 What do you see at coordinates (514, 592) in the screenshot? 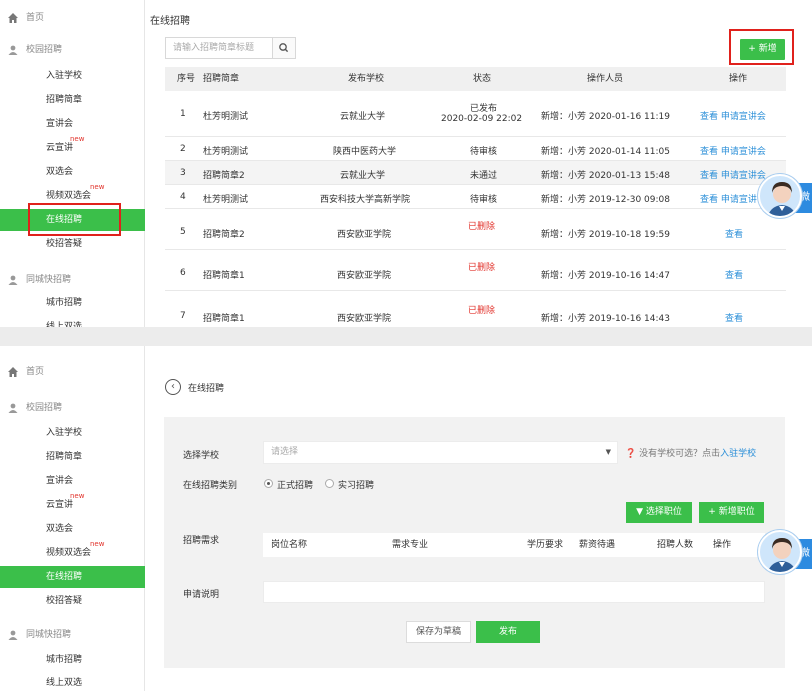
I see `note-input` at bounding box center [514, 592].